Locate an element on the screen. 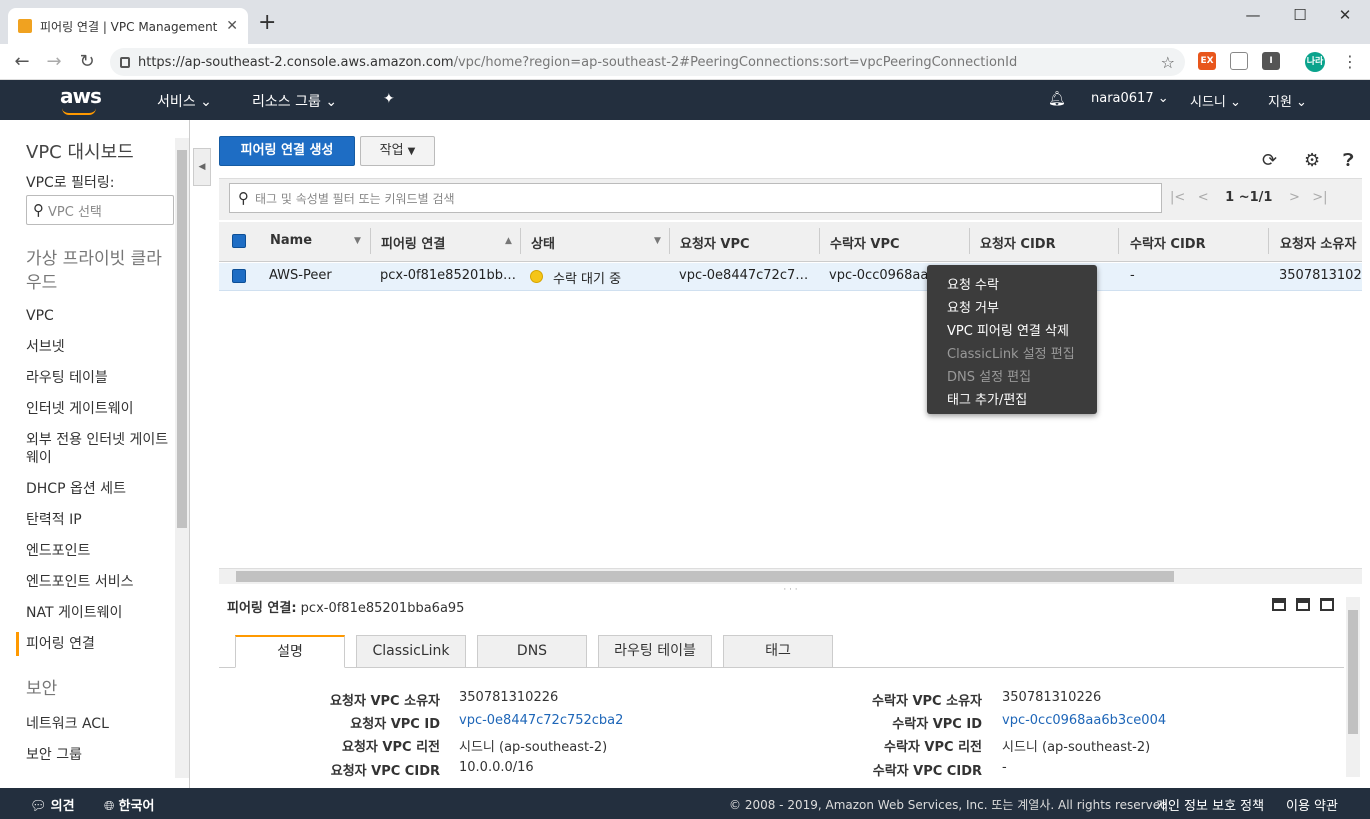  col-status: 상태 is located at coordinates (543, 242).